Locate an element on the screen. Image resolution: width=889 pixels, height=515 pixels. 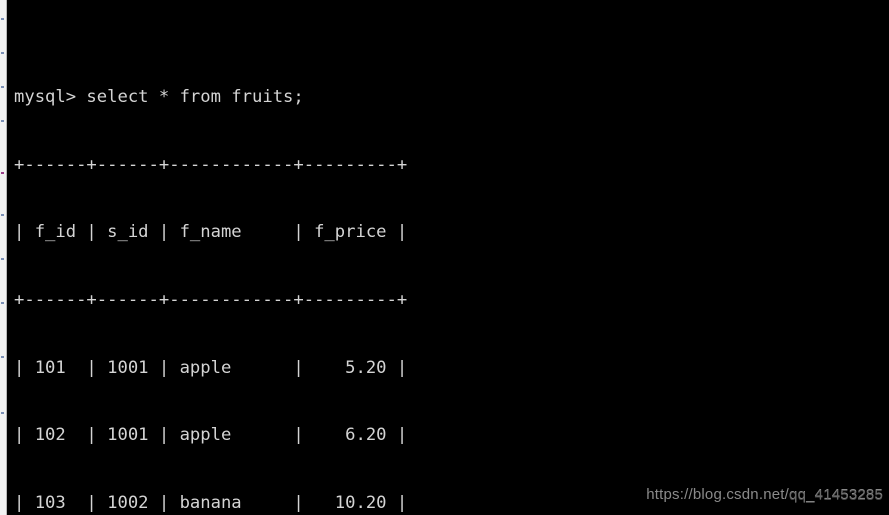
window-left-scrollbar-edge is located at coordinates (3, 257).